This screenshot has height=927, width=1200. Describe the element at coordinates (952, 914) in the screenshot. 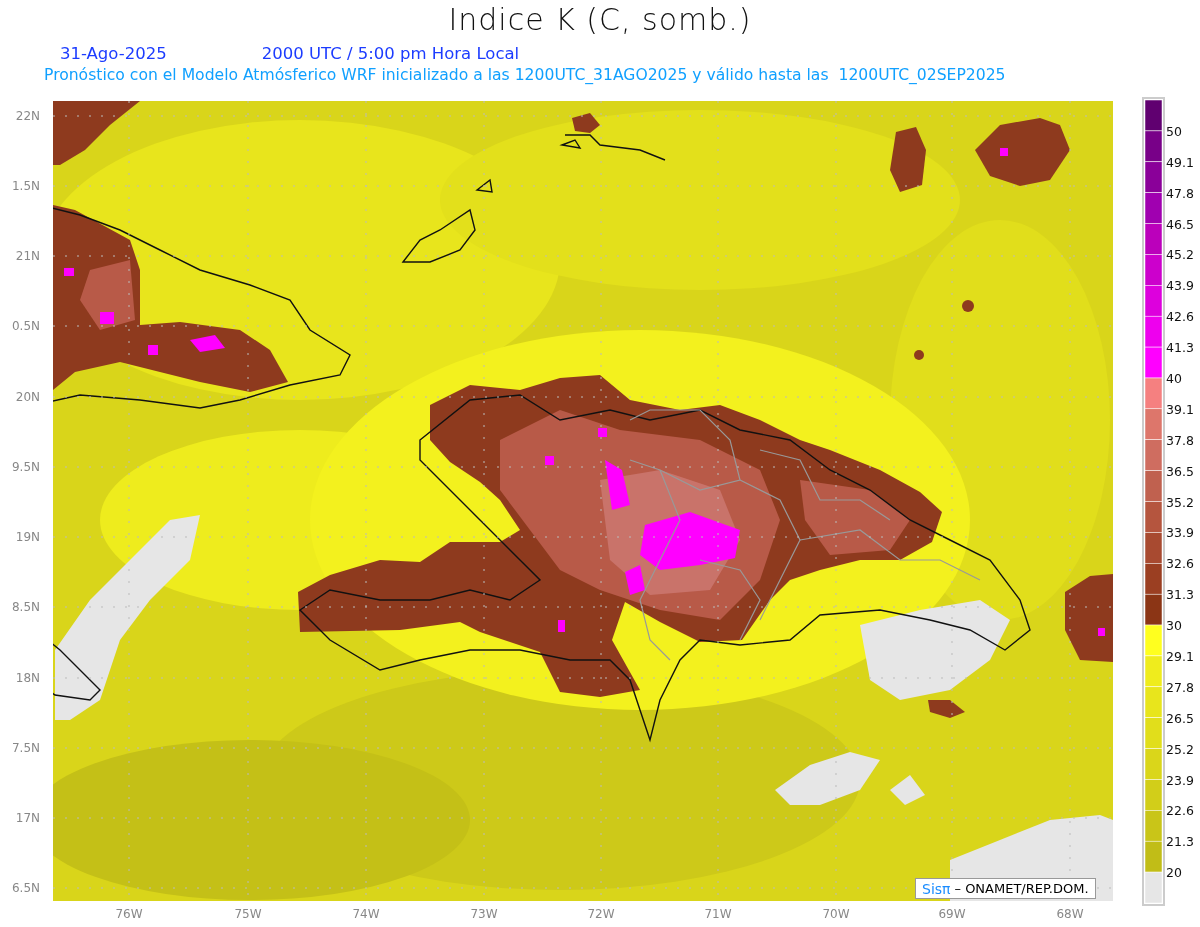

I see `longitude-label: 69W` at that location.